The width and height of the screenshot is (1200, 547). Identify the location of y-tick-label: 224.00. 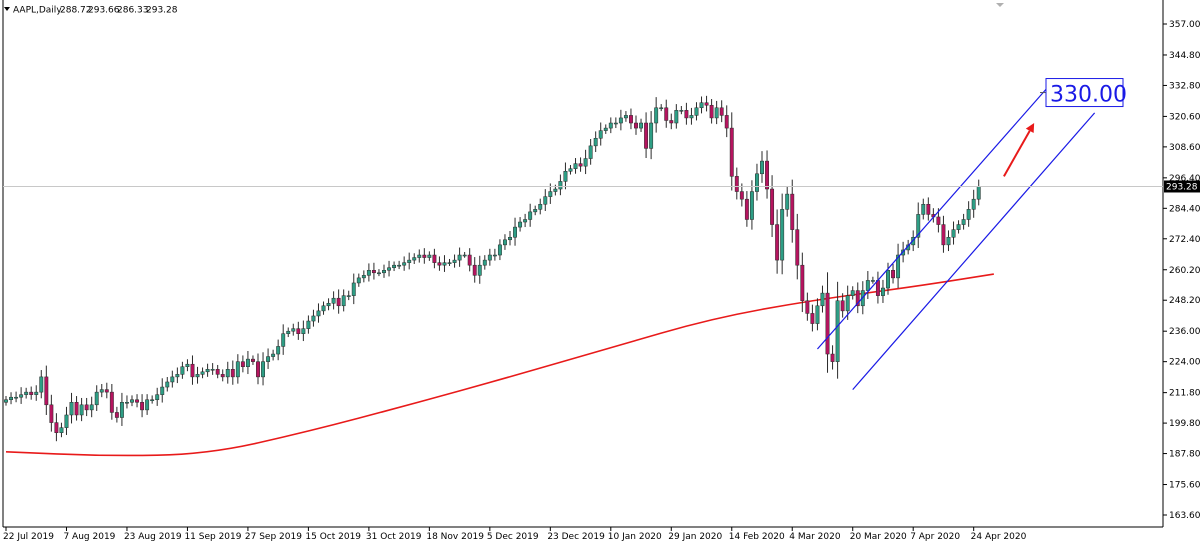
(1184, 363).